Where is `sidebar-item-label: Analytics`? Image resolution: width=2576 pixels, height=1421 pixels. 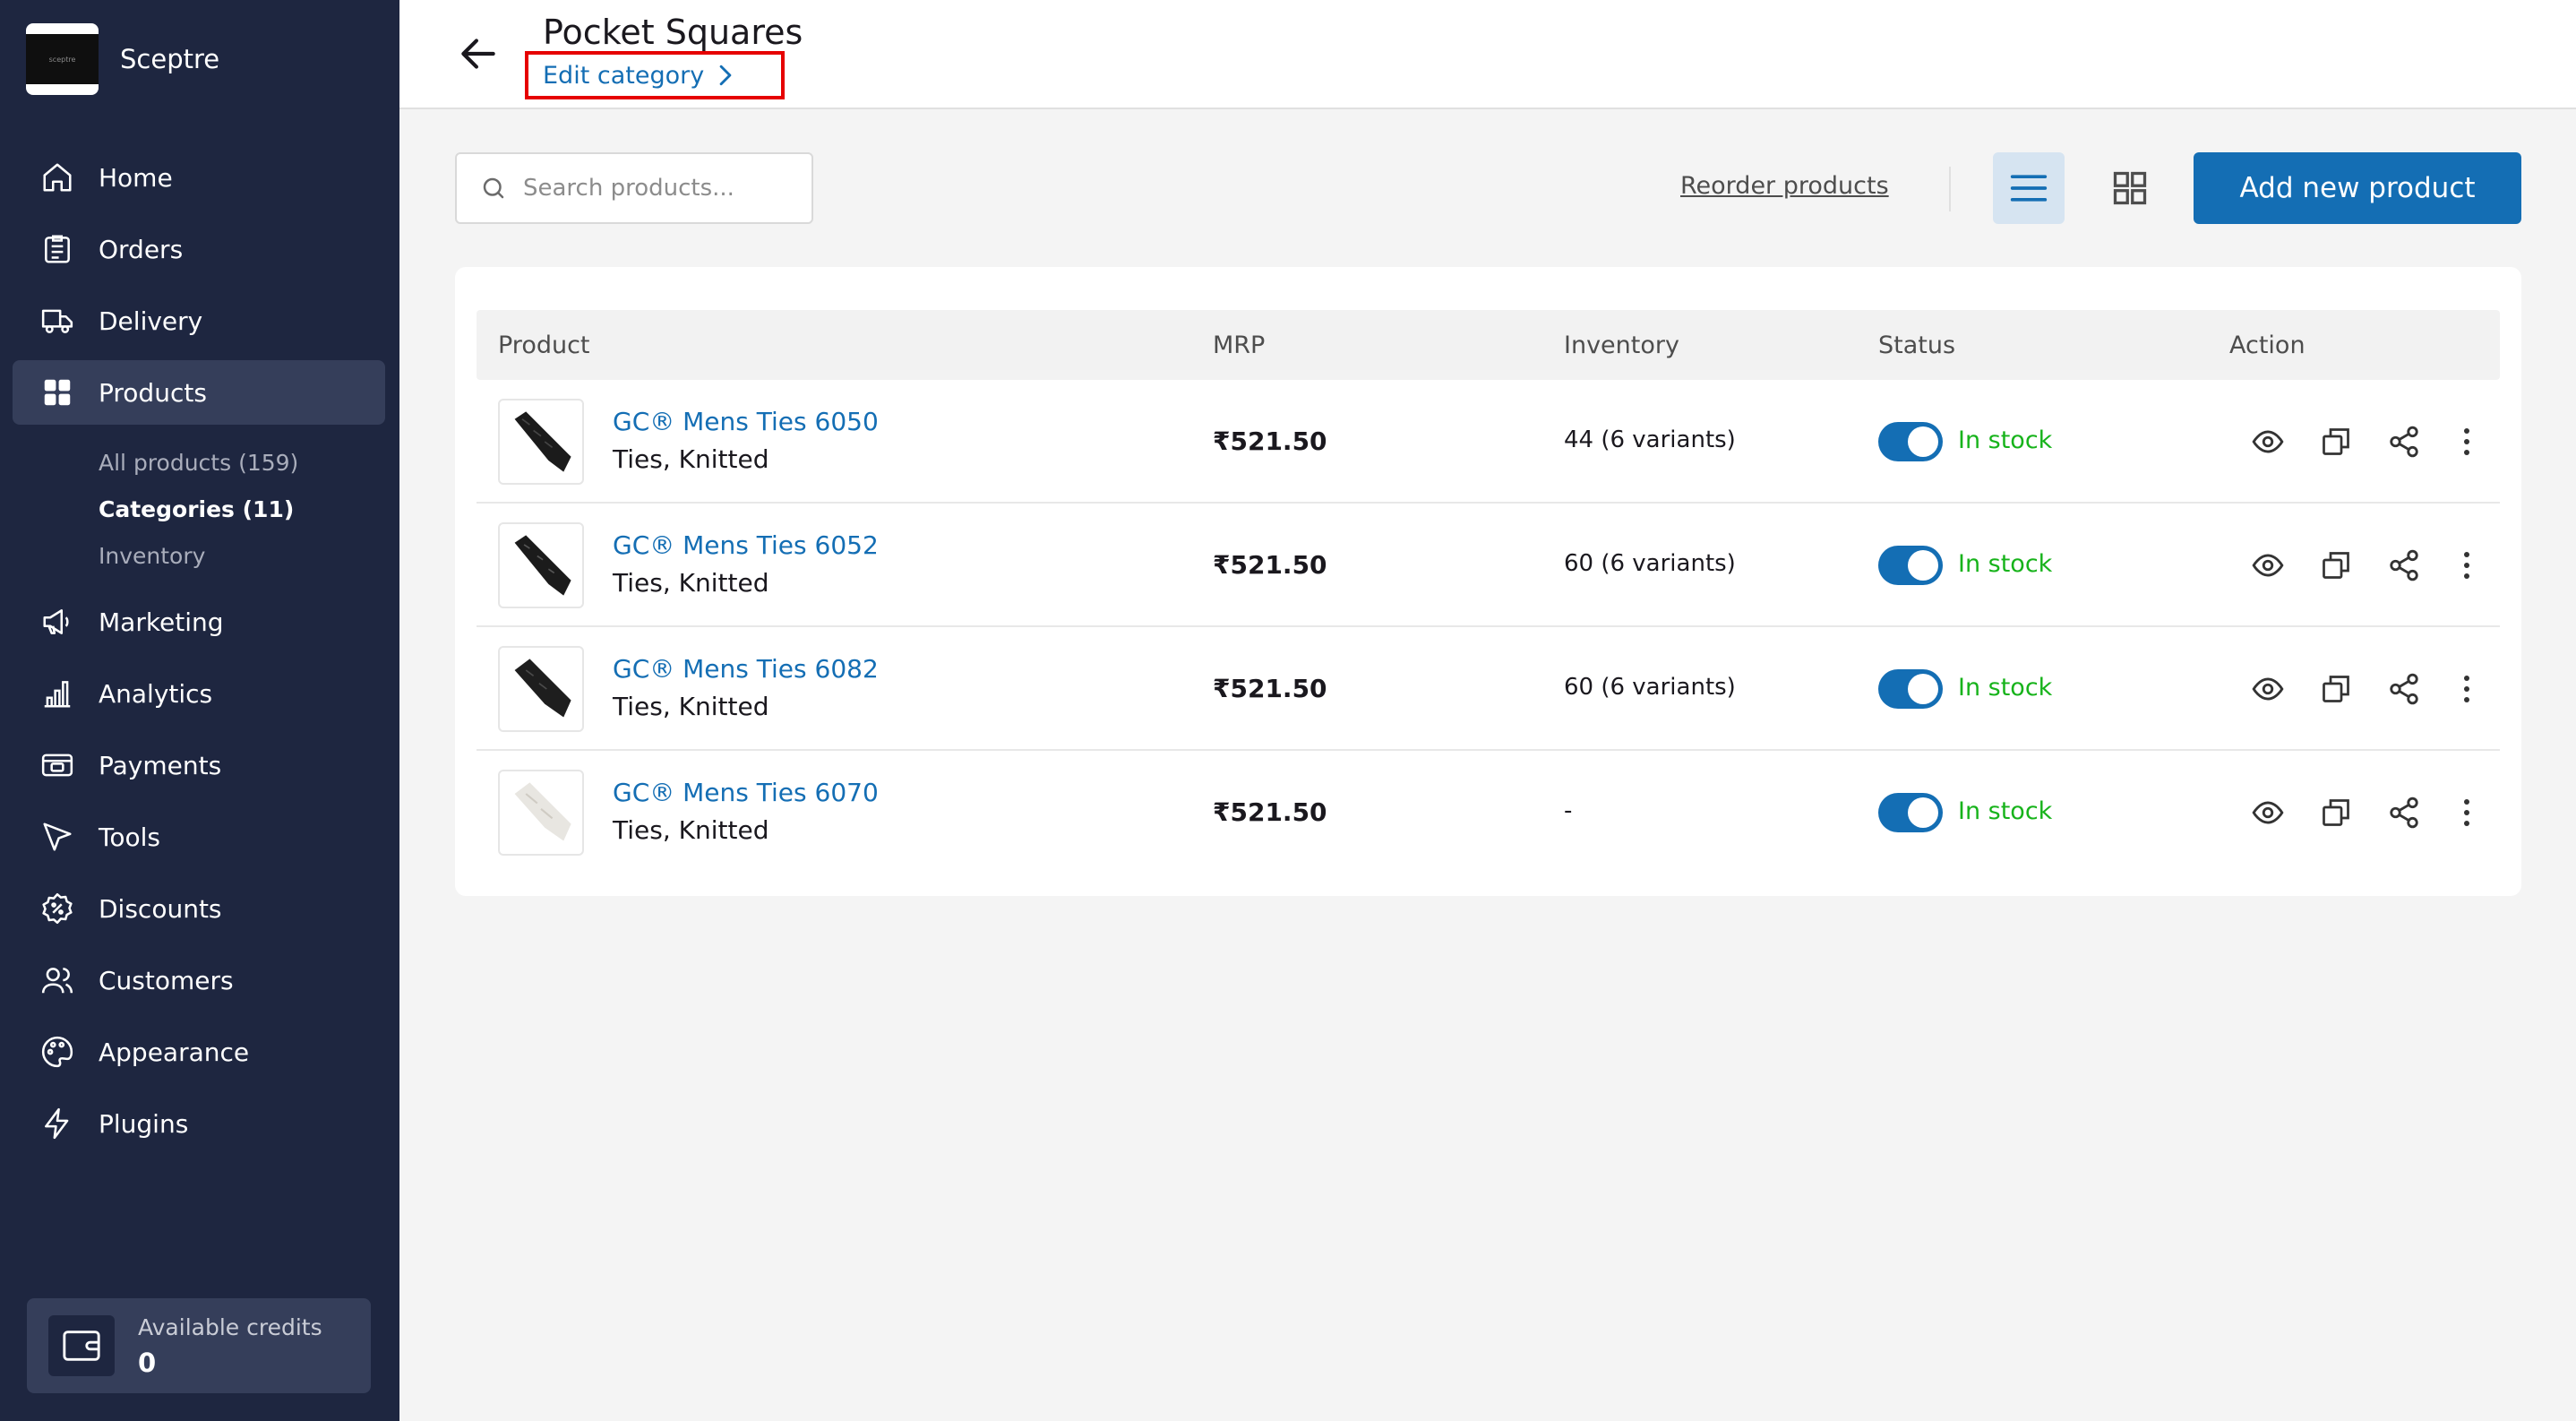 sidebar-item-label: Analytics is located at coordinates (156, 693).